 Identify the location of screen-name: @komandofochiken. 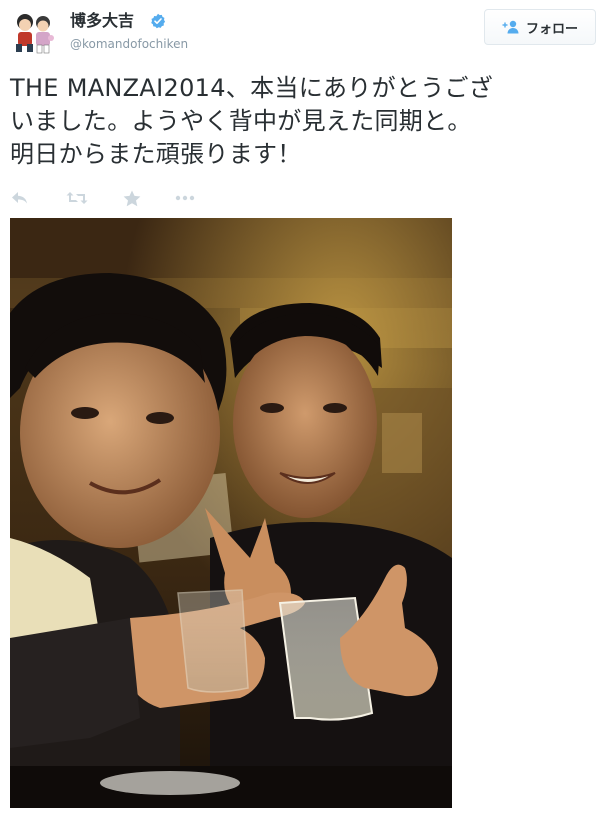
(129, 44).